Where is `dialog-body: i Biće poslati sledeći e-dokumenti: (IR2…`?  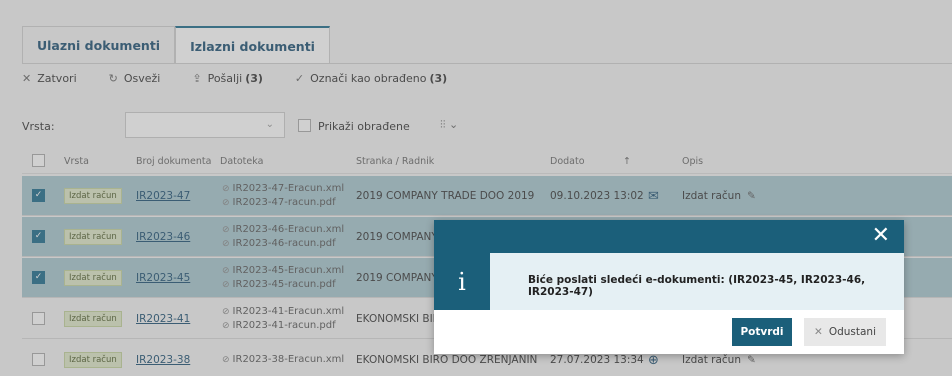
dialog-body: i Biće poslati sledeći e-dokumenti: (IR2… is located at coordinates (669, 281).